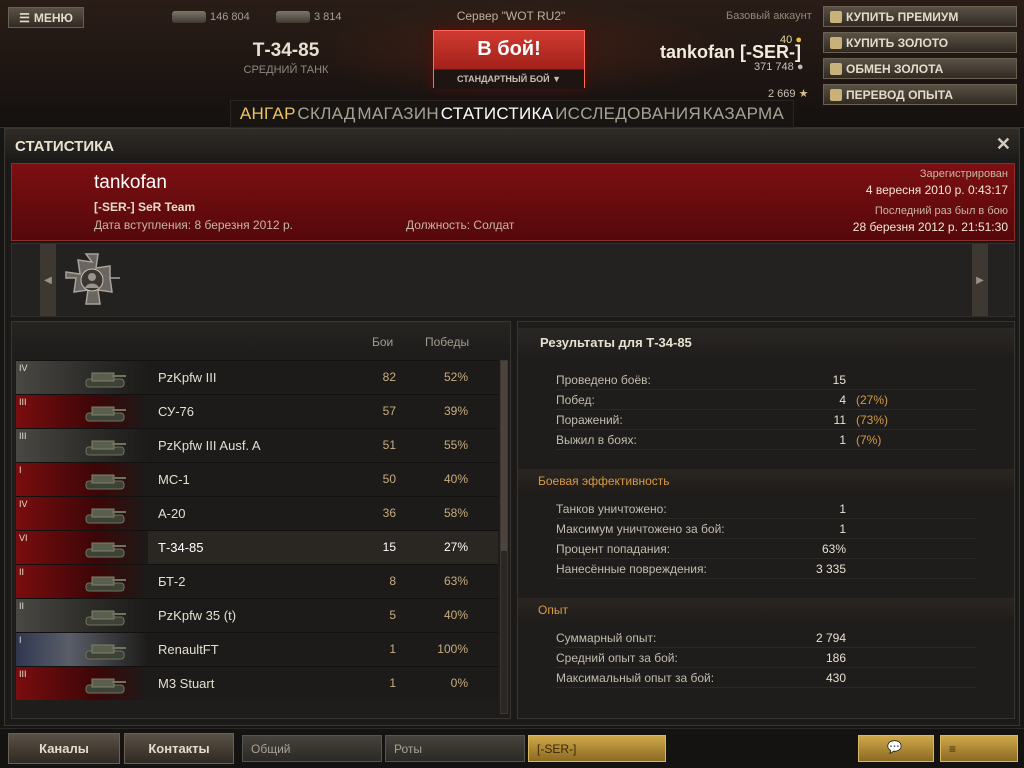 This screenshot has width=1024, height=768. What do you see at coordinates (257, 479) in the screenshot?
I see `table-row: I МС-1 50 40%` at bounding box center [257, 479].